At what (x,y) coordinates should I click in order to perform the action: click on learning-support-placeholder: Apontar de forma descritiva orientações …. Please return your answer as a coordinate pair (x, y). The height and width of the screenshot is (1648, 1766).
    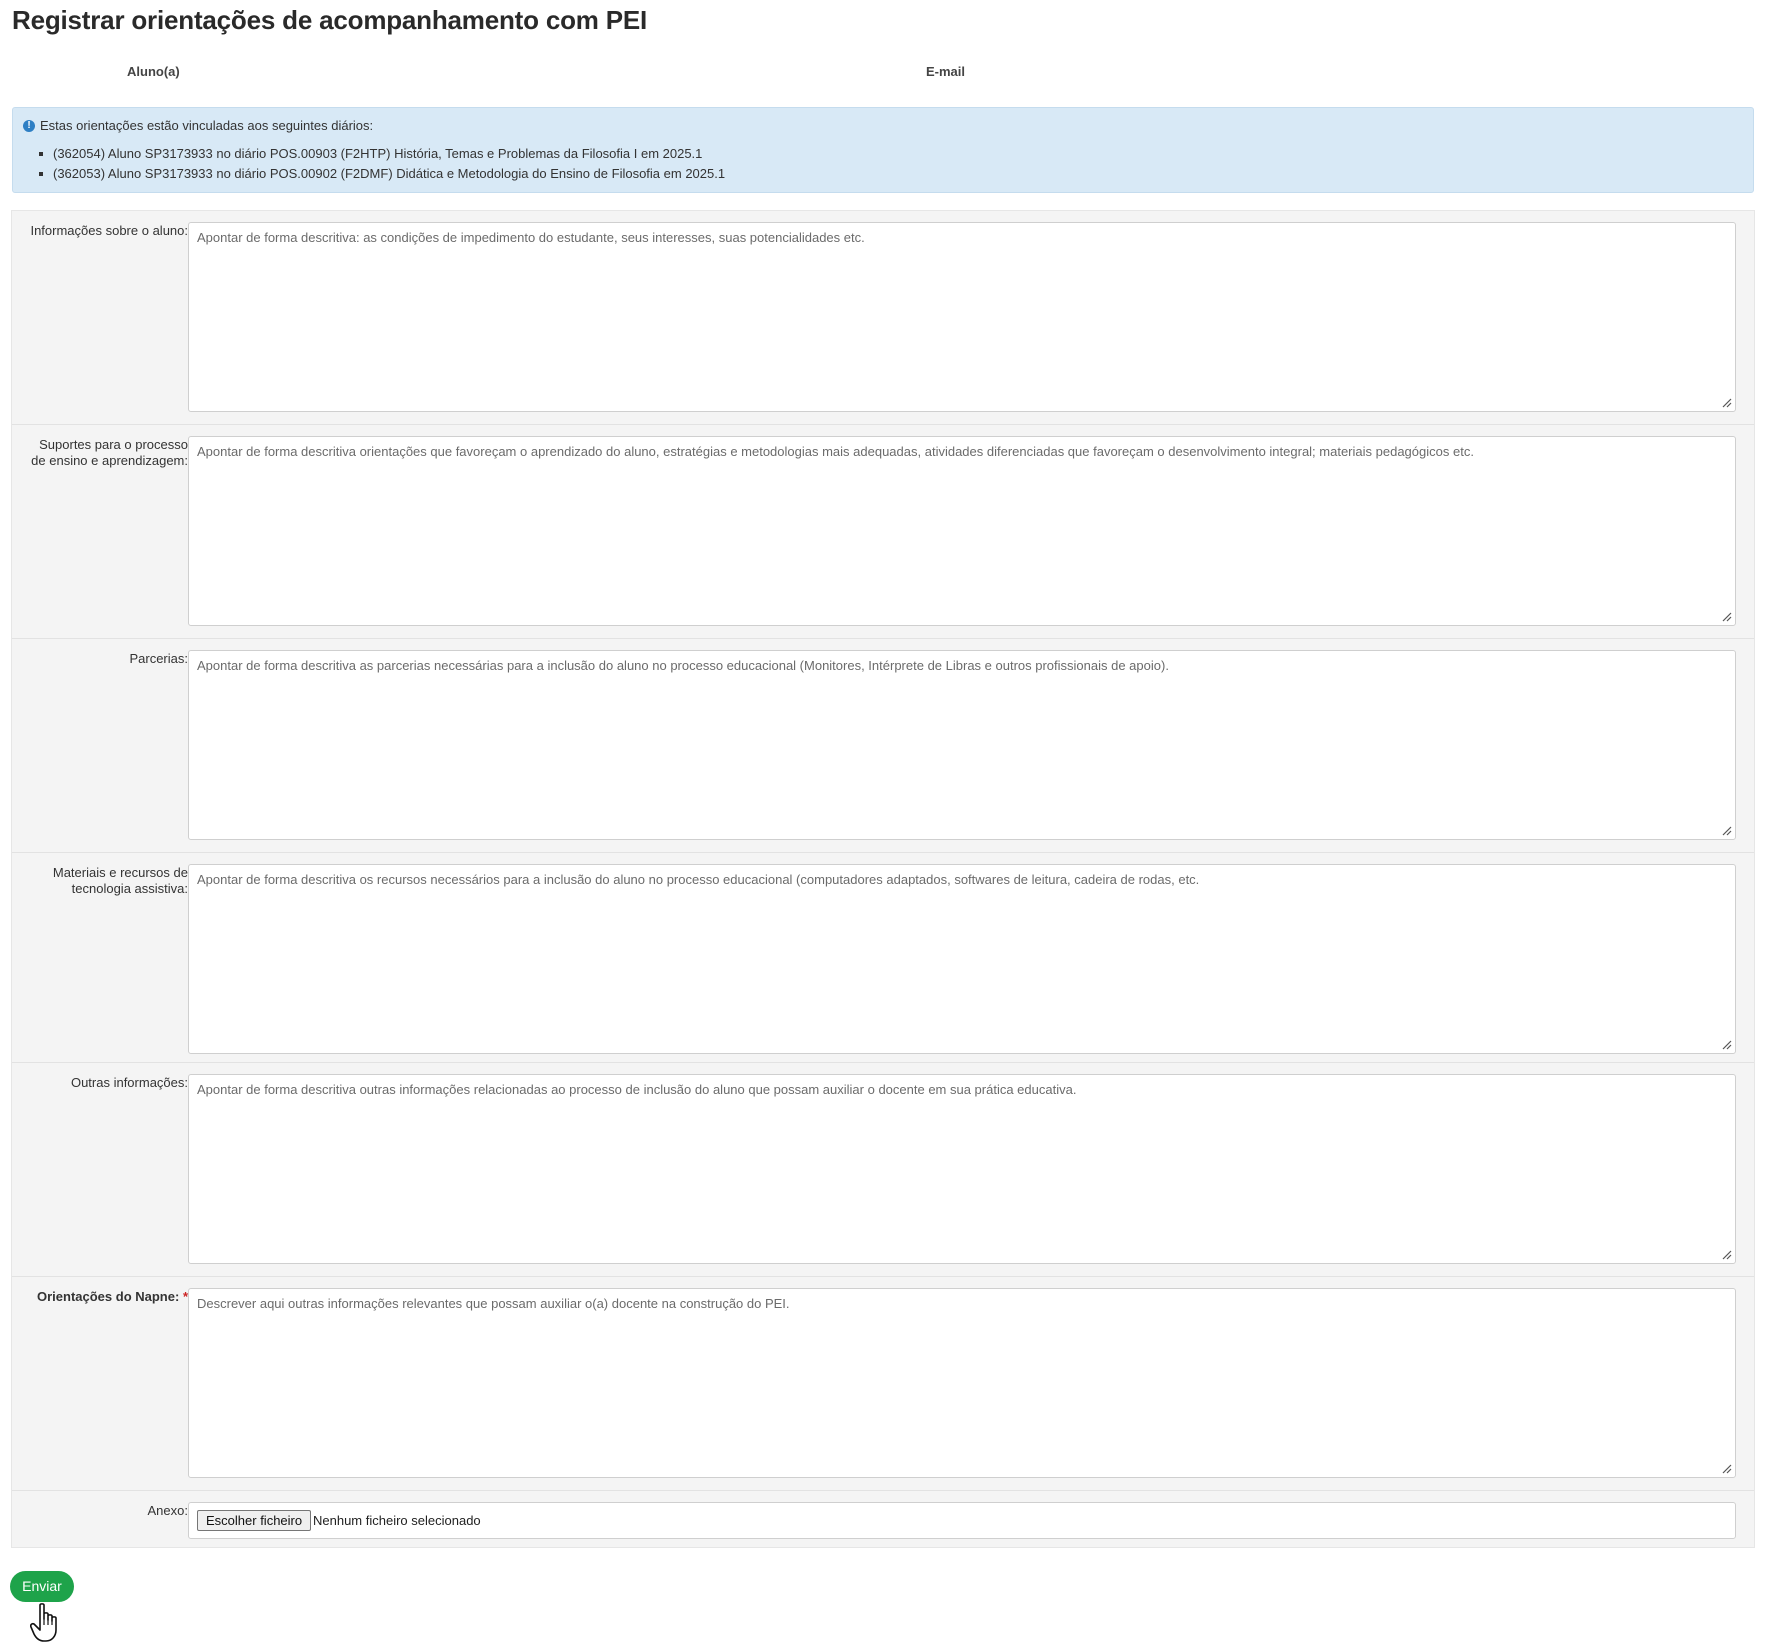
    Looking at the image, I should click on (835, 451).